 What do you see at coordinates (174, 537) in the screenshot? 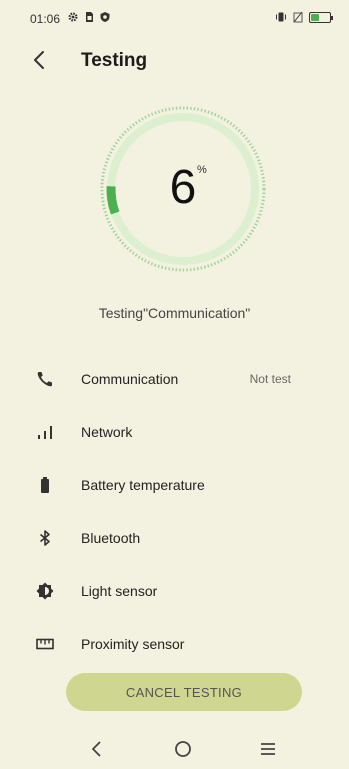
I see `test-item-bluetooth: Bluetooth` at bounding box center [174, 537].